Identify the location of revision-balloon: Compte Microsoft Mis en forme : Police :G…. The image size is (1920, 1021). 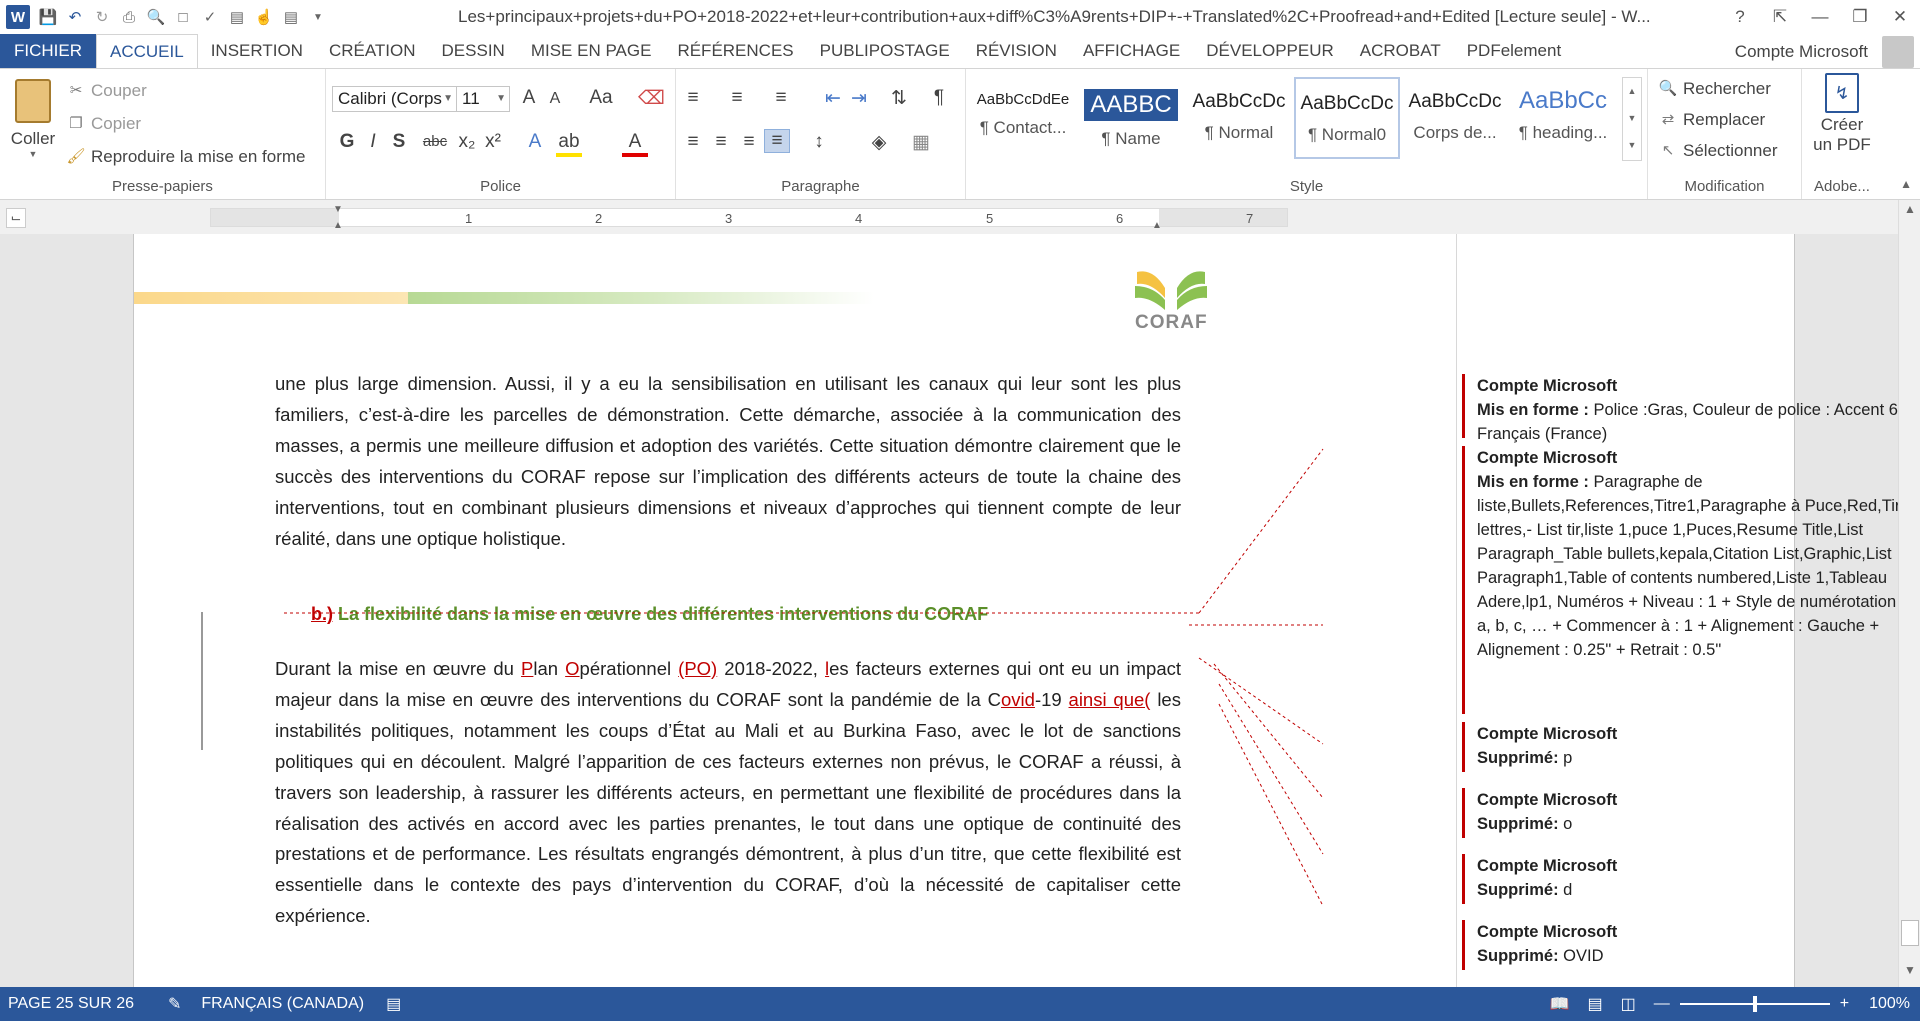
(1680, 408).